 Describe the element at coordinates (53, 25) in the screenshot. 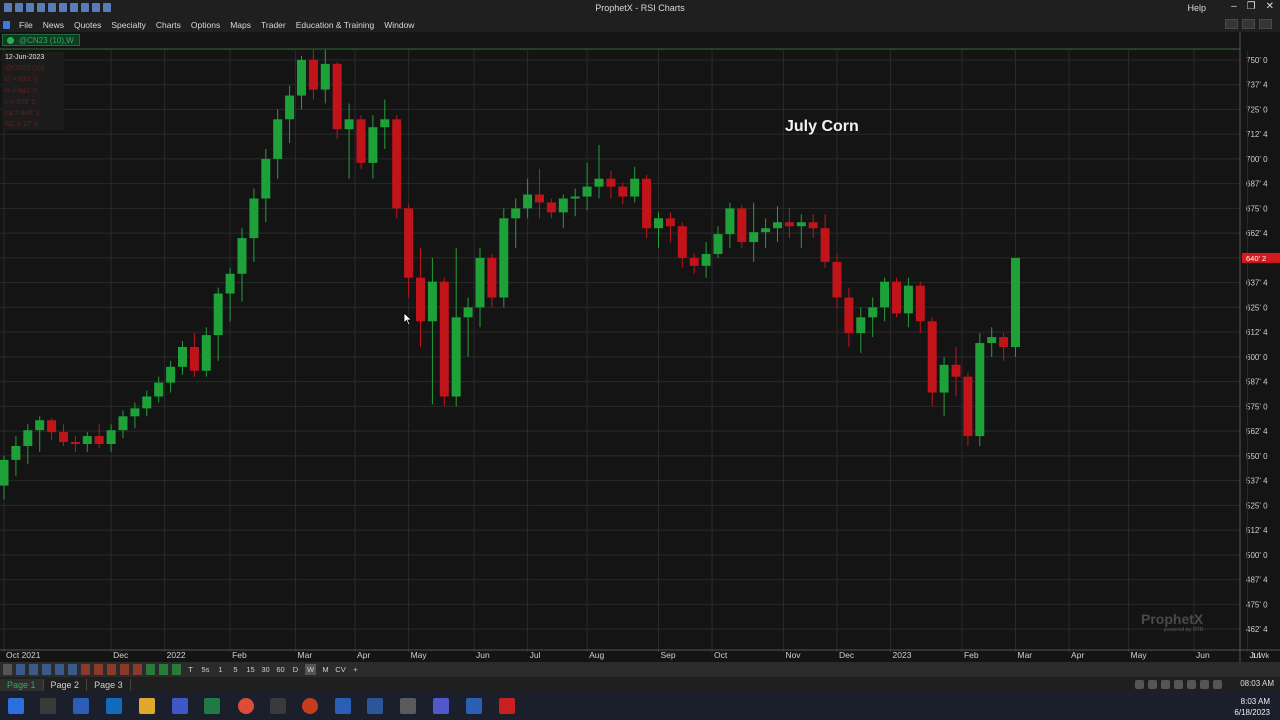

I see `menu-news: News` at that location.